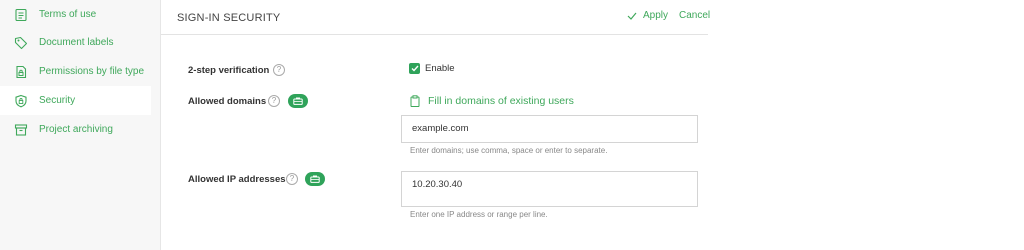  What do you see at coordinates (694, 15) in the screenshot?
I see `cancel-button: Cancel` at bounding box center [694, 15].